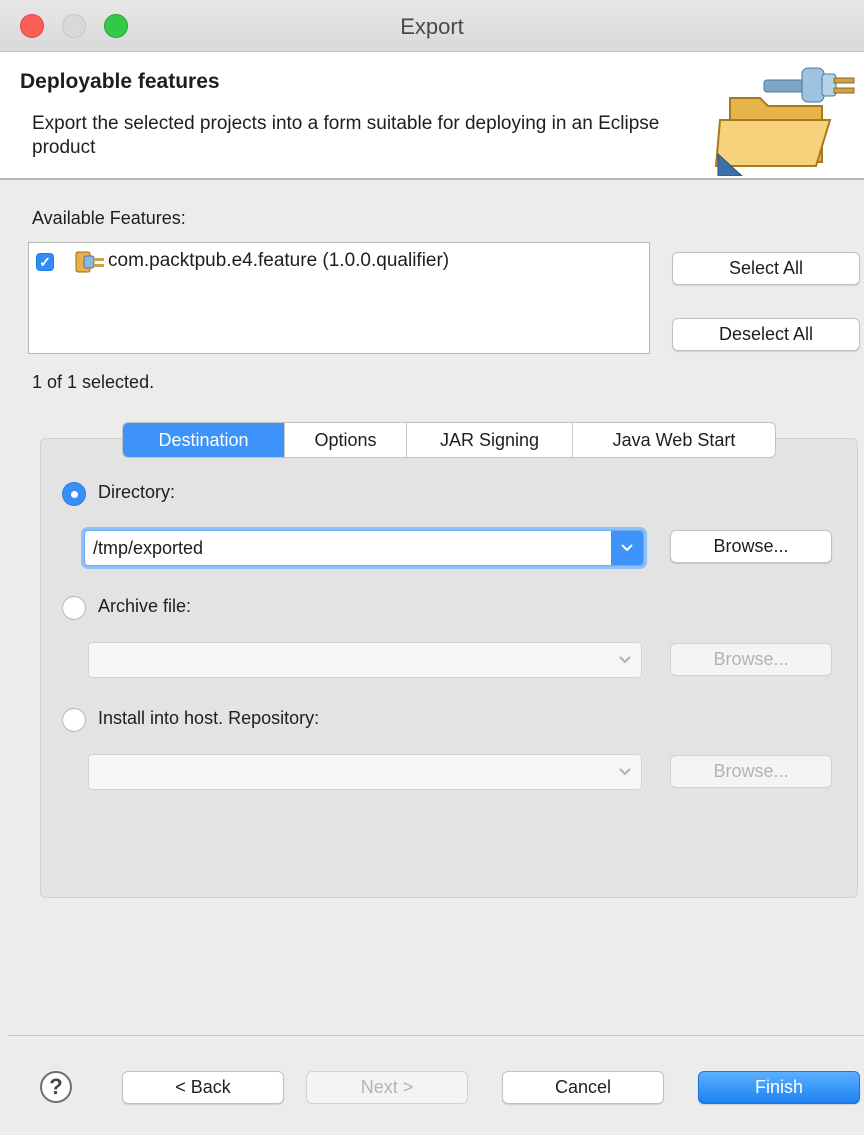 The height and width of the screenshot is (1135, 864). What do you see at coordinates (148, 548) in the screenshot?
I see `directory-value: /tmp/exported` at bounding box center [148, 548].